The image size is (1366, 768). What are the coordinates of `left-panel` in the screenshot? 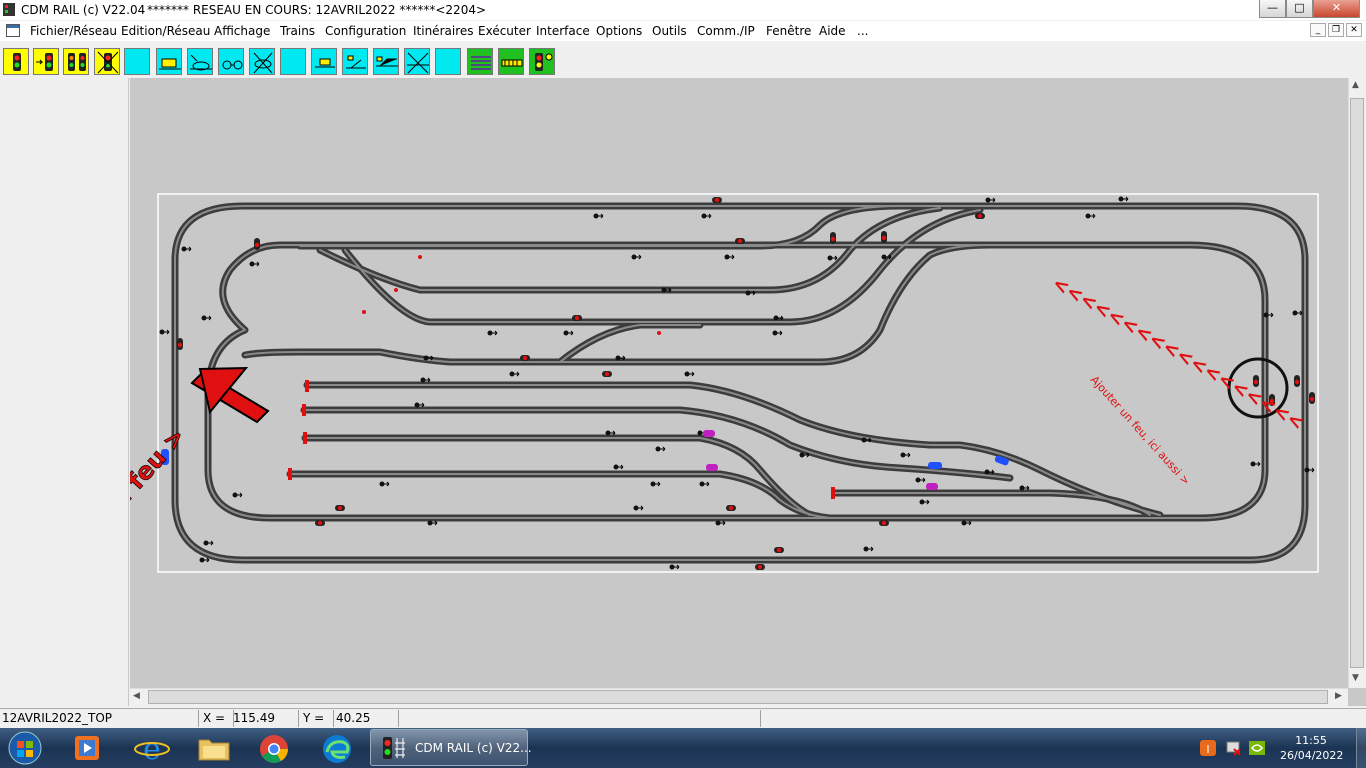 It's located at (64, 392).